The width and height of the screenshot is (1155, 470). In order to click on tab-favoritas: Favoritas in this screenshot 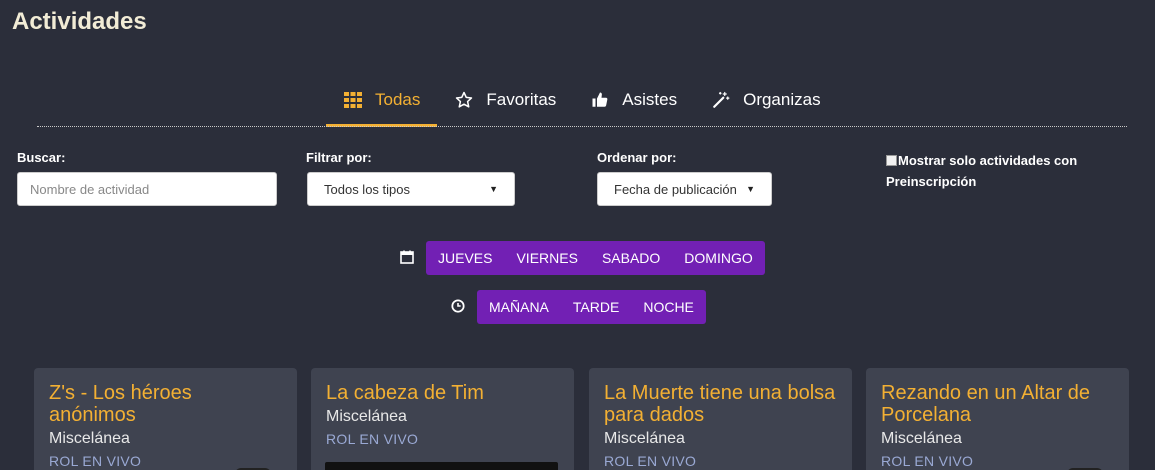, I will do `click(505, 106)`.